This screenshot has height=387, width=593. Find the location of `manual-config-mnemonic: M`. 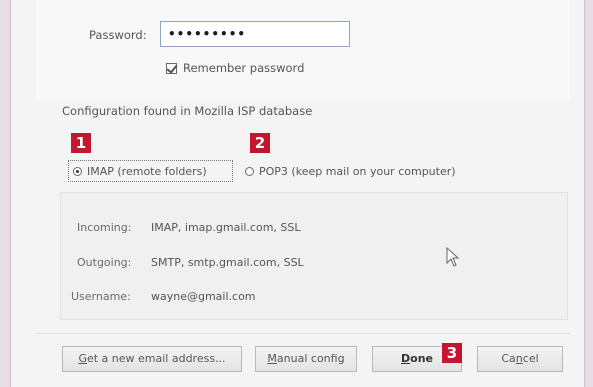

manual-config-mnemonic: M is located at coordinates (272, 358).